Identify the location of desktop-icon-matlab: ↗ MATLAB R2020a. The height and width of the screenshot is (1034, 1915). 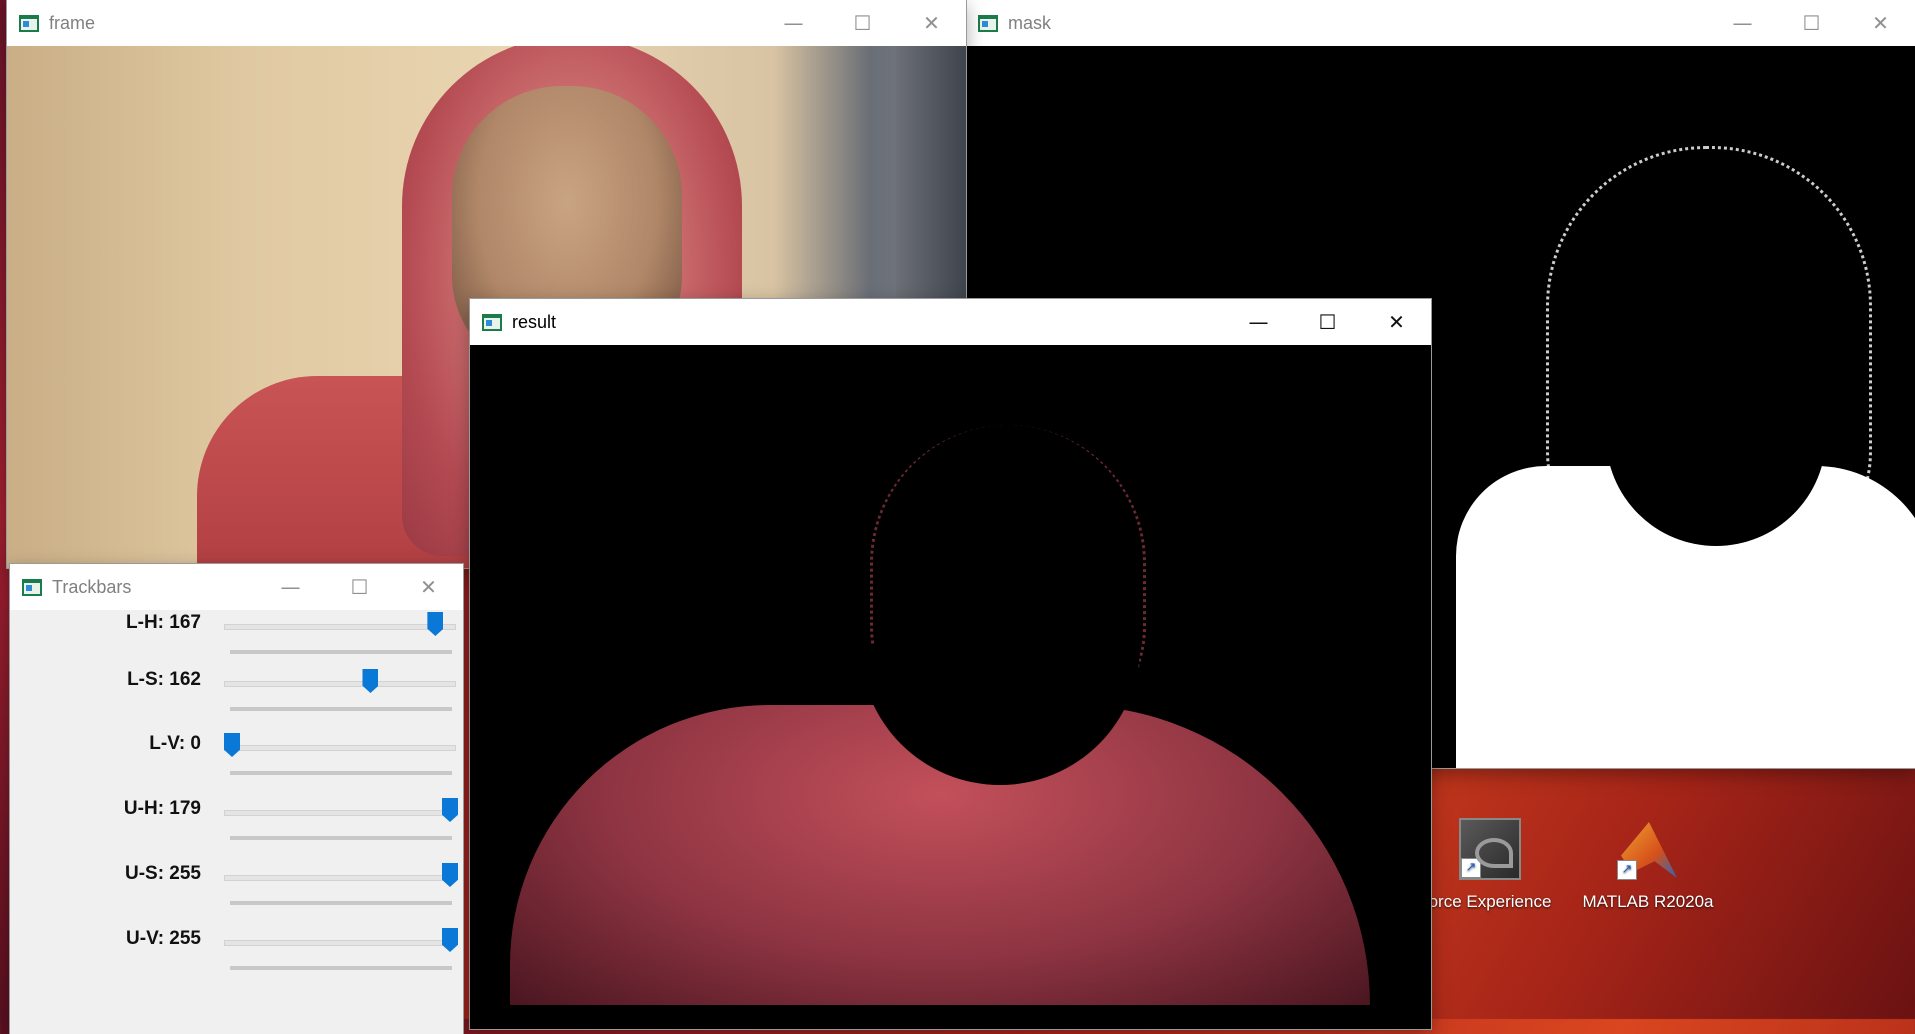
(1648, 865).